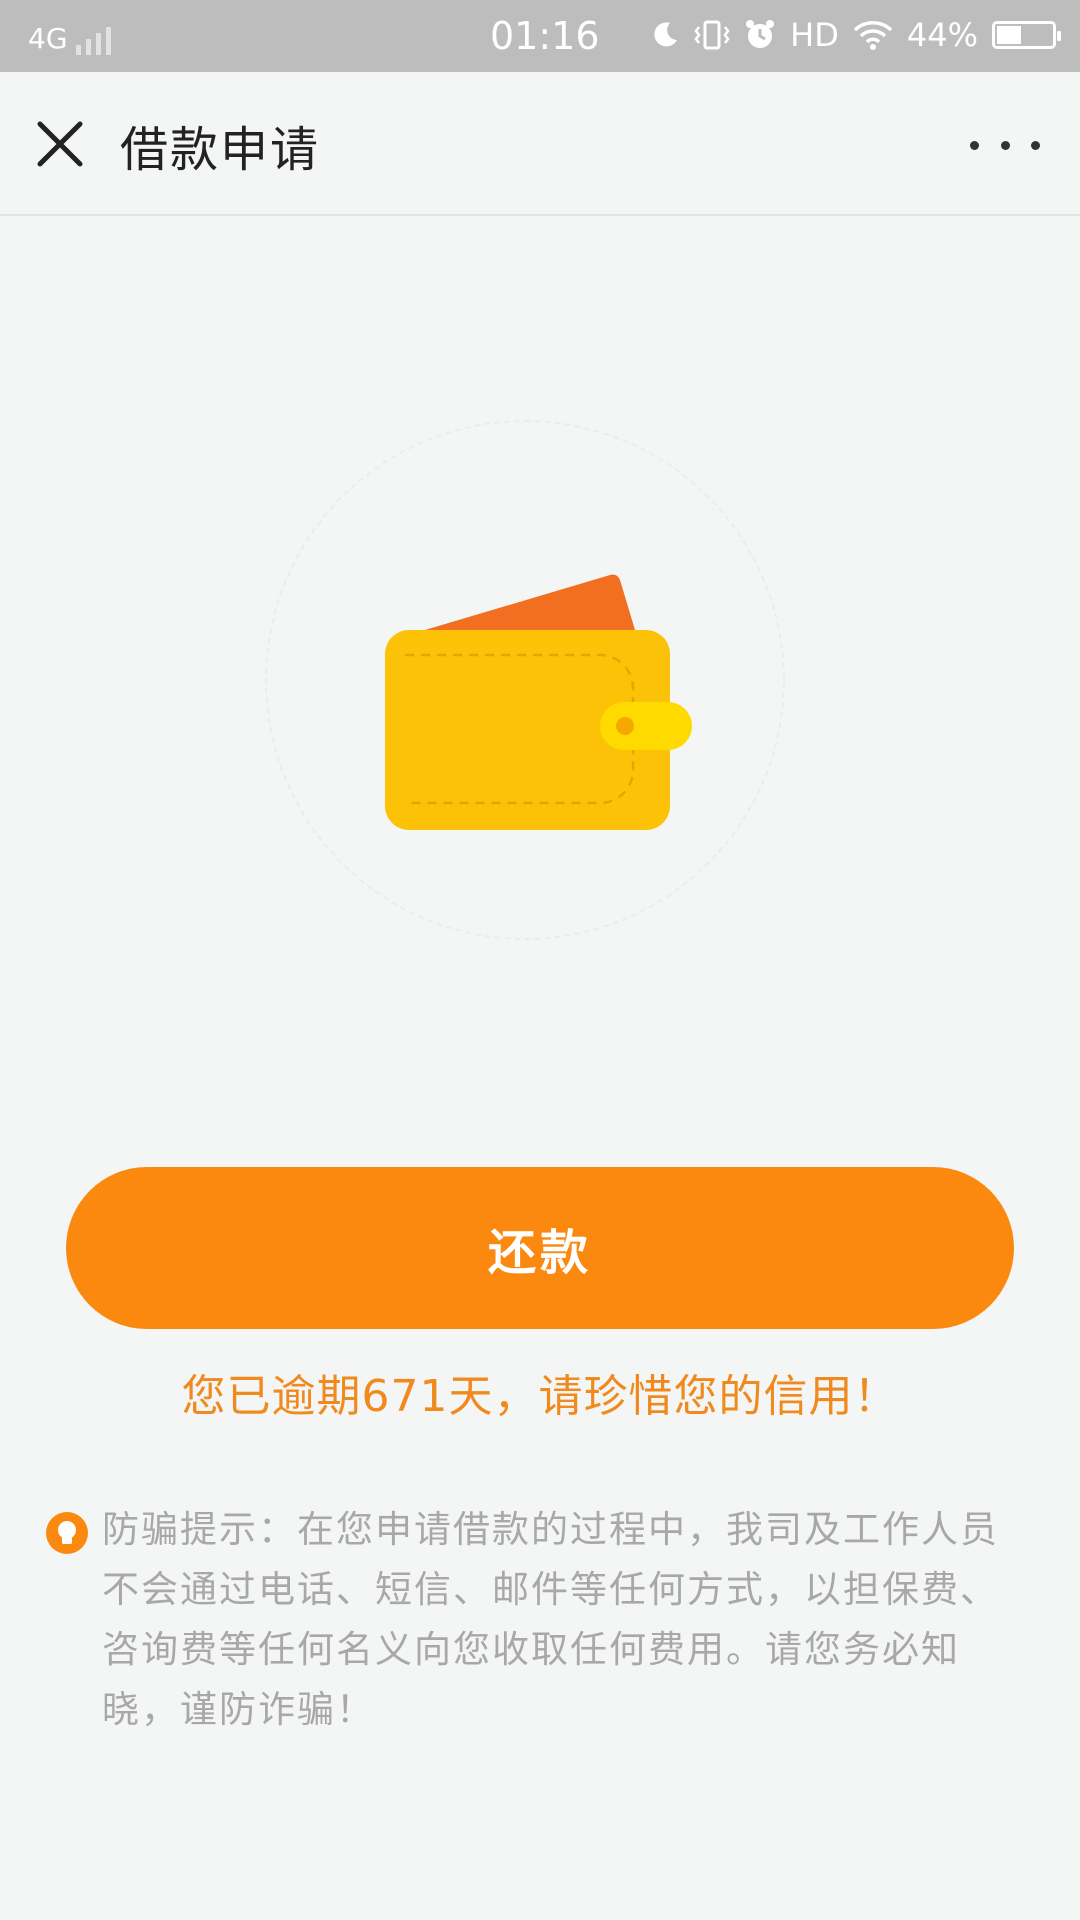  Describe the element at coordinates (72, 38) in the screenshot. I see `signal-indicator: 4G` at that location.